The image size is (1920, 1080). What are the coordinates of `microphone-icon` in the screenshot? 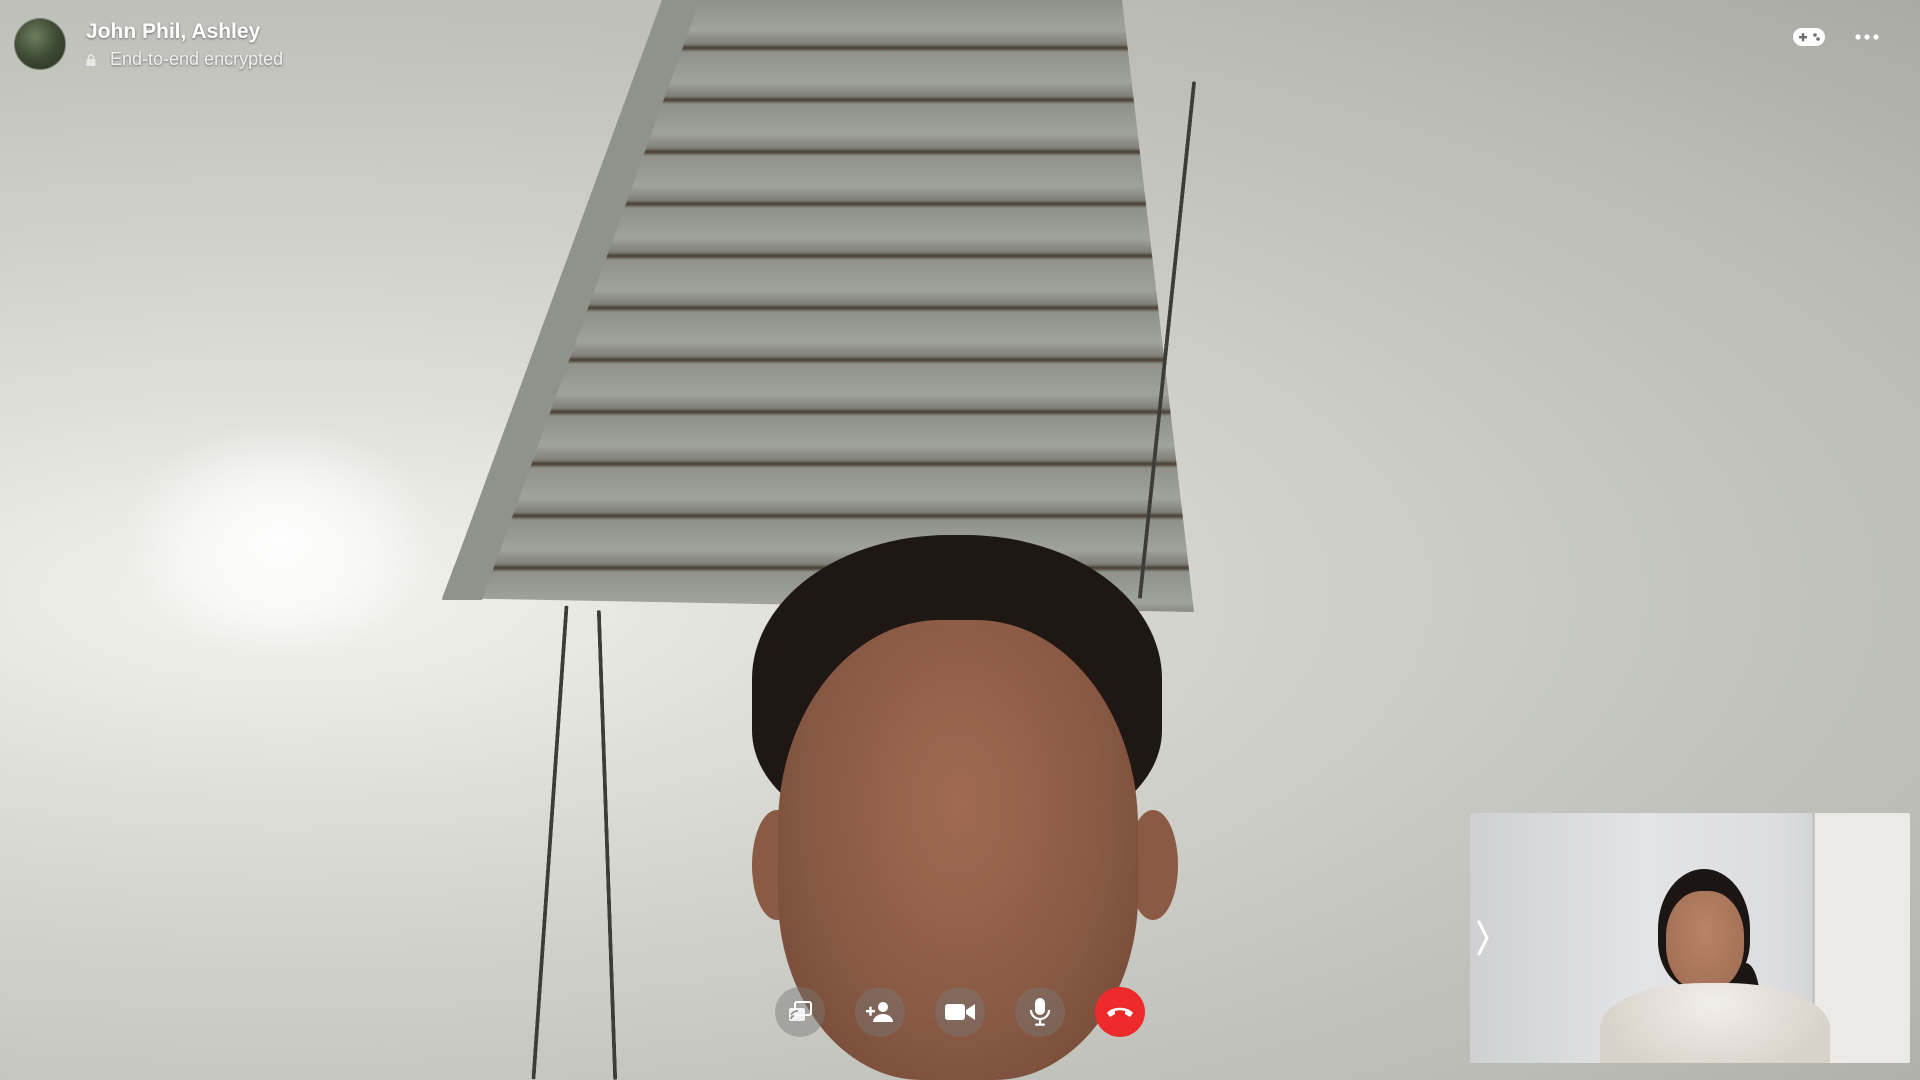 It's located at (1040, 1012).